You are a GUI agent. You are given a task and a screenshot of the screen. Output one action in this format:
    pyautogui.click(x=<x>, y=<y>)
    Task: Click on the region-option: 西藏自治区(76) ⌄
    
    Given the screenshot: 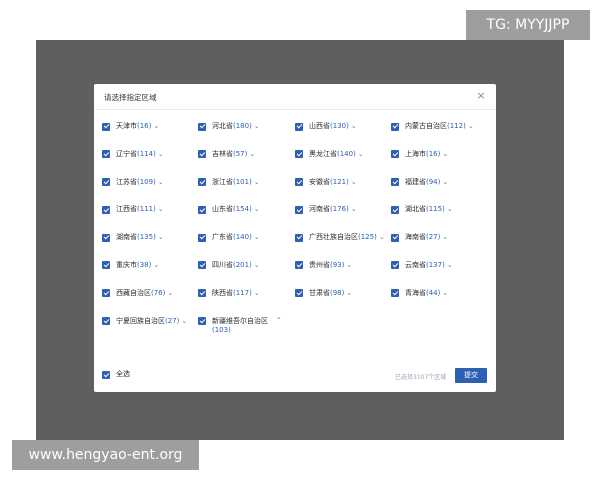 What is the action you would take?
    pyautogui.click(x=137, y=293)
    